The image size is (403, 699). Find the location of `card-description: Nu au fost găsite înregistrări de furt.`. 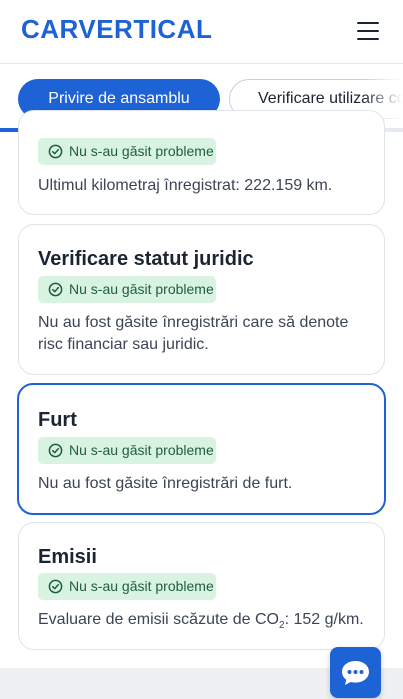

card-description: Nu au fost găsite înregistrări de furt. is located at coordinates (165, 483).